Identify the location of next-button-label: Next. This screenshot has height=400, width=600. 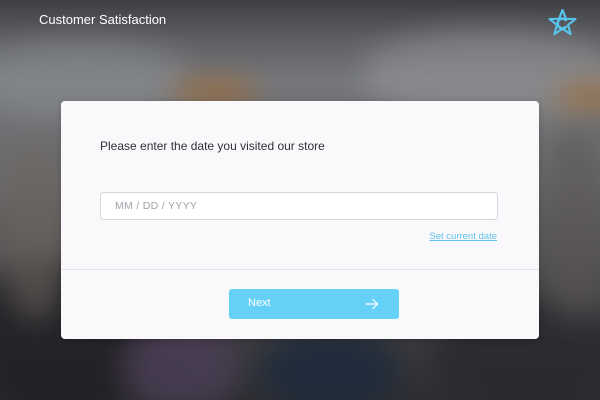
(259, 303).